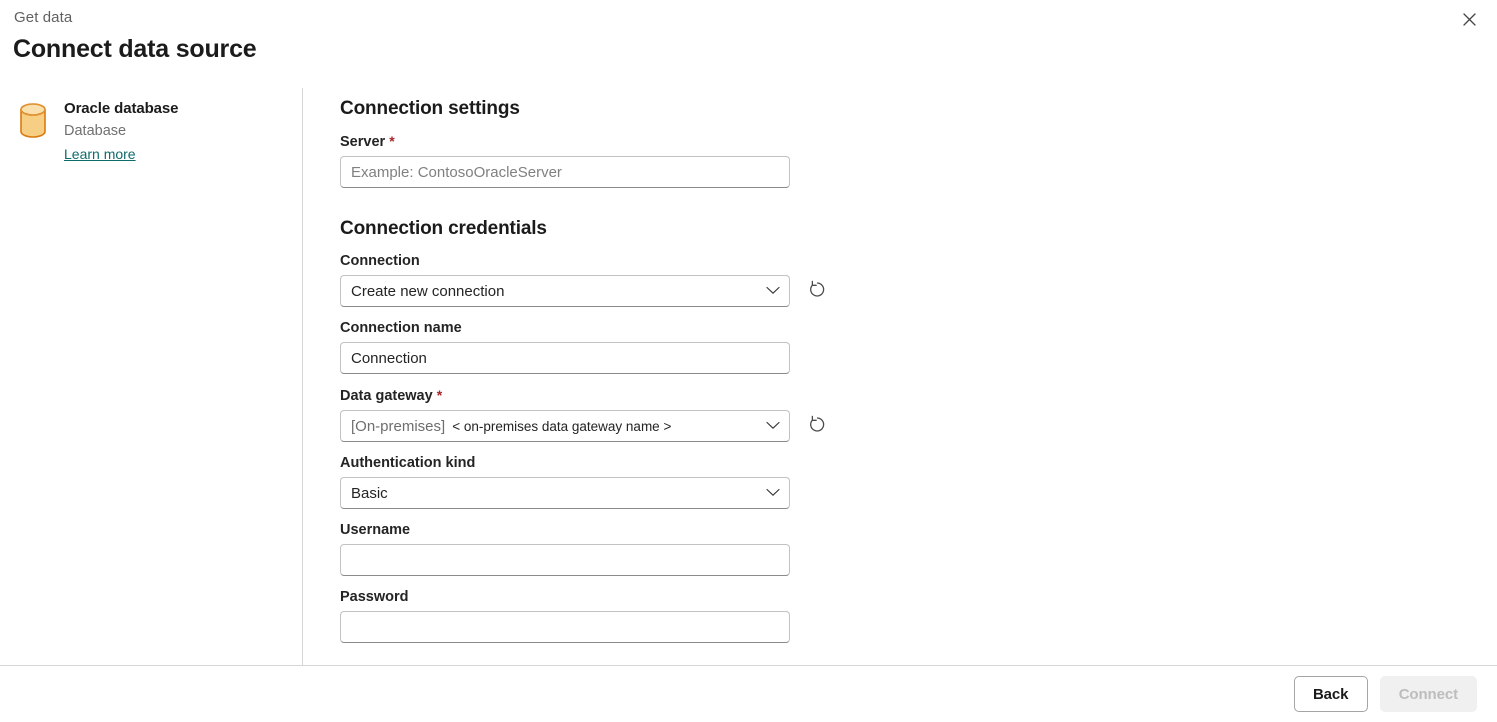 The height and width of the screenshot is (722, 1497). Describe the element at coordinates (600, 463) in the screenshot. I see `label-authentication-kind: Authentication kind` at that location.